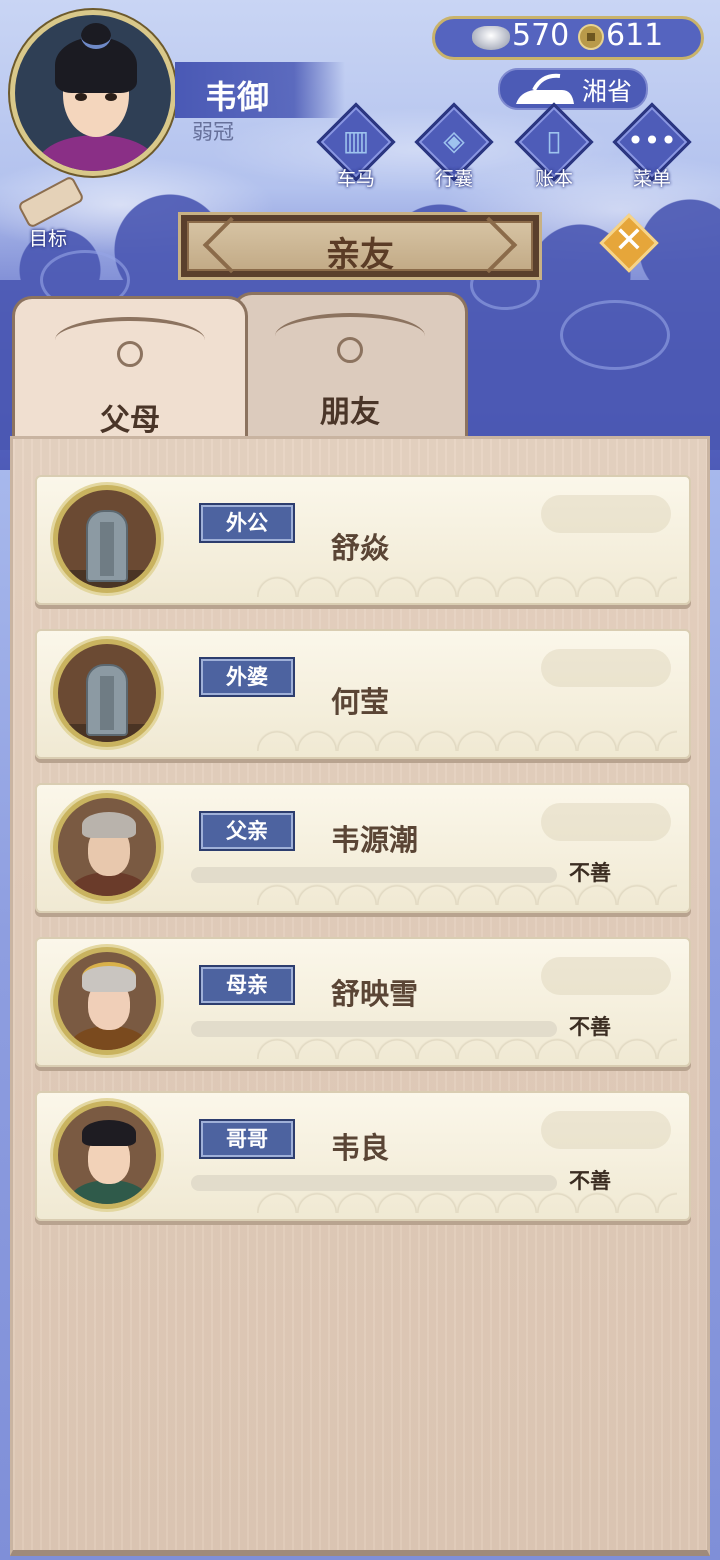 The height and width of the screenshot is (1560, 720). Describe the element at coordinates (453, 179) in the screenshot. I see `bag-label: 行囊` at that location.